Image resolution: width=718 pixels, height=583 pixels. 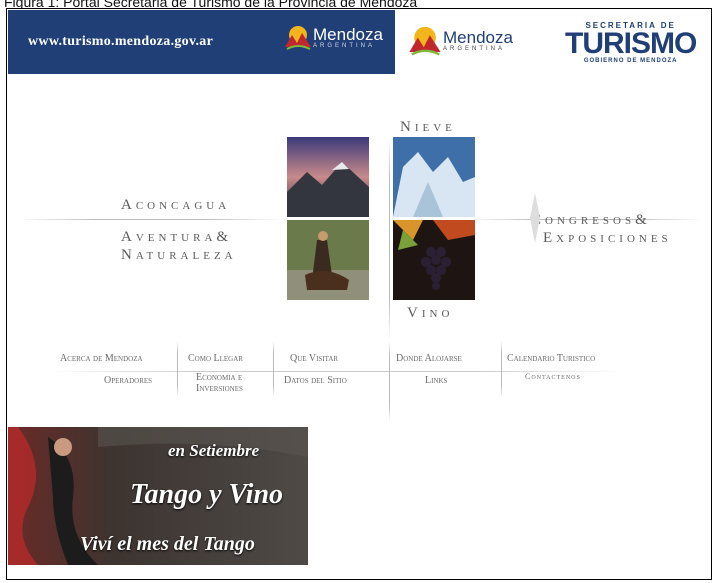 What do you see at coordinates (430, 313) in the screenshot?
I see `menu-vino: Vino` at bounding box center [430, 313].